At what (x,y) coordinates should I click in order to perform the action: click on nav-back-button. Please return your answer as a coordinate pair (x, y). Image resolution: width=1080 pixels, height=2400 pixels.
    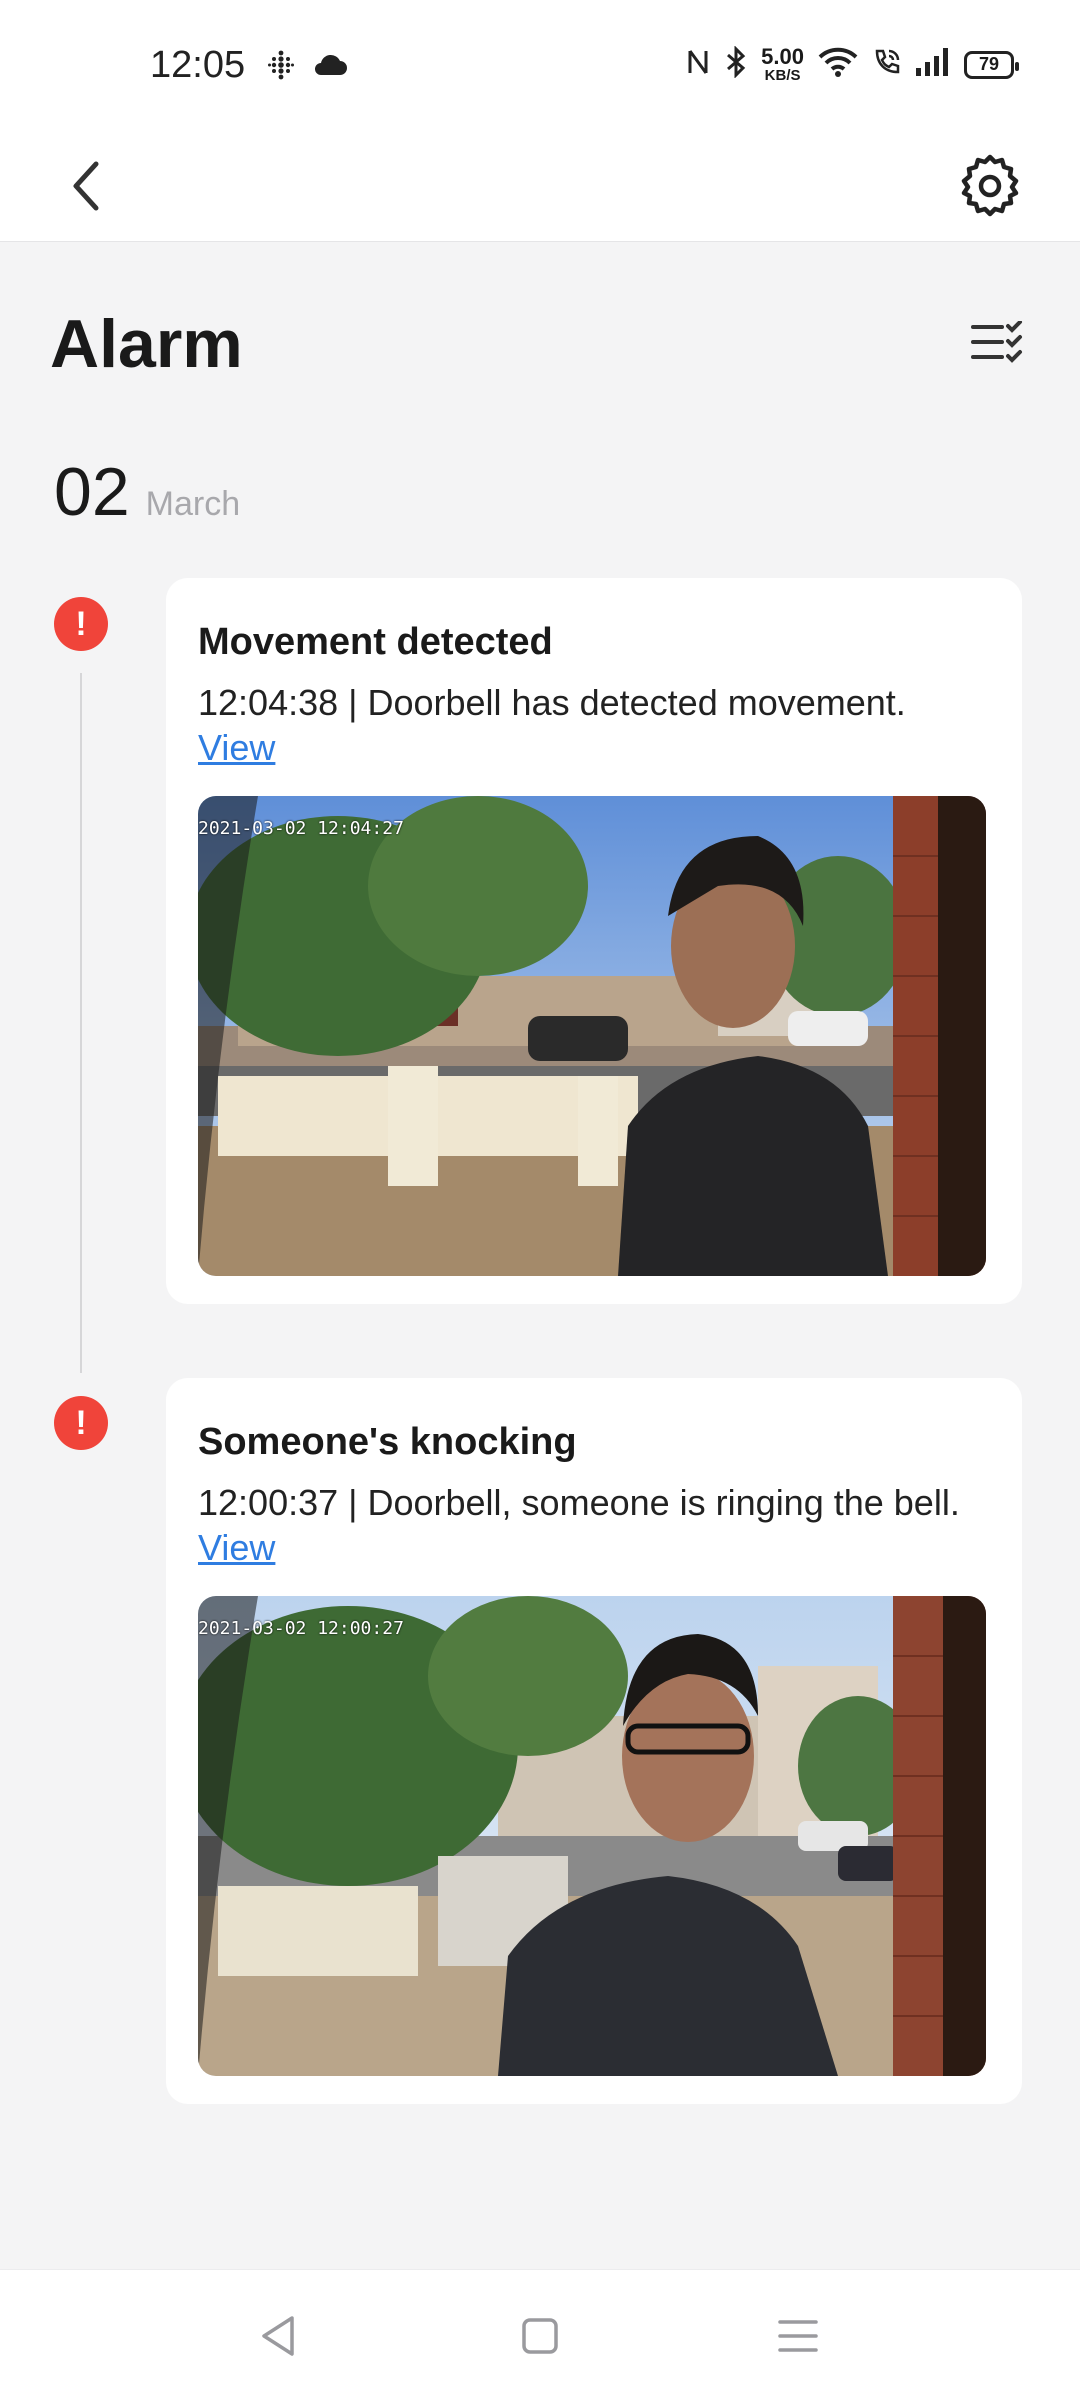
    Looking at the image, I should click on (278, 2336).